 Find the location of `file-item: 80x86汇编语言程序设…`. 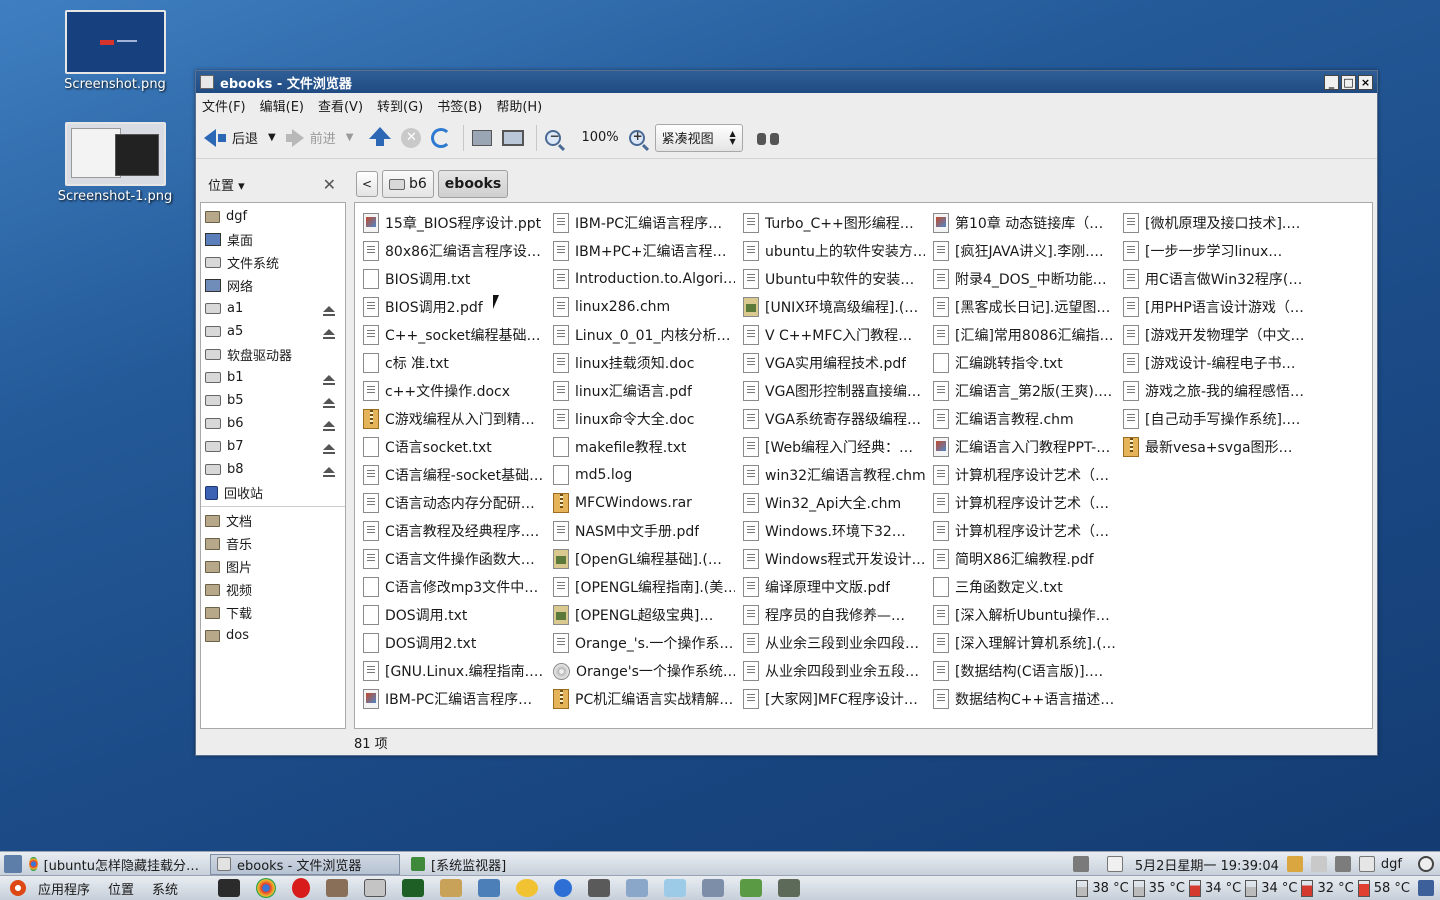

file-item: 80x86汇编语言程序设… is located at coordinates (454, 251).